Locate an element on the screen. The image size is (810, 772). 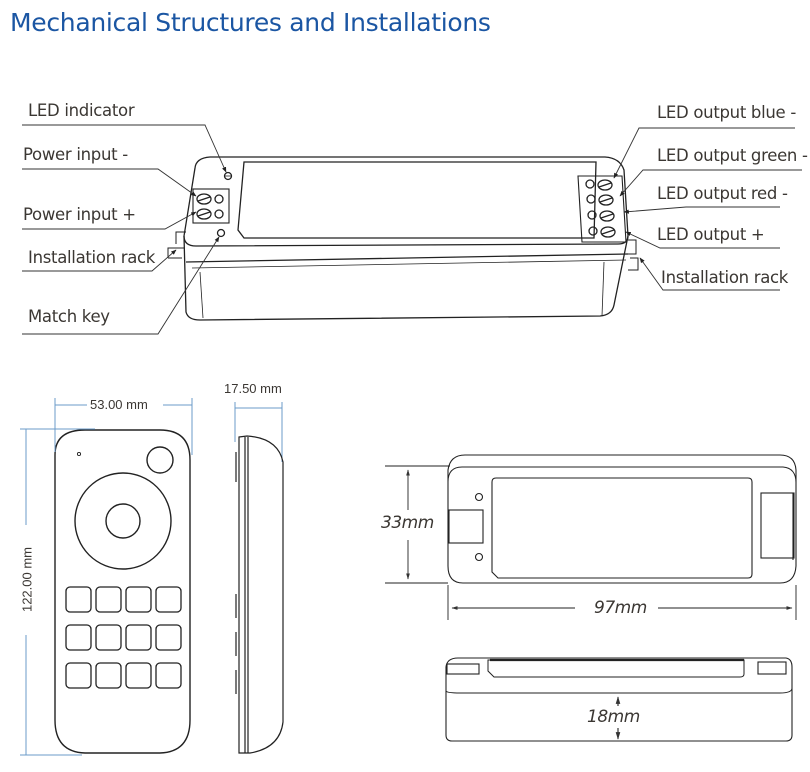
controller-height-label: 33mm is located at coordinates (407, 523).